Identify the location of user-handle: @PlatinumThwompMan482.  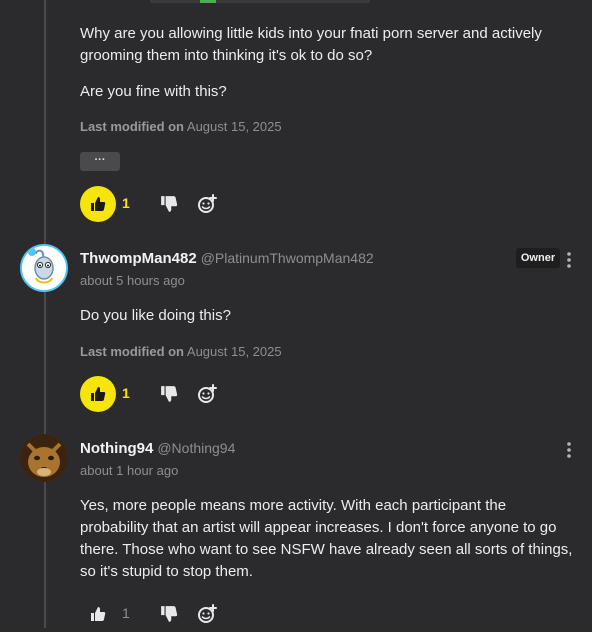
(287, 258).